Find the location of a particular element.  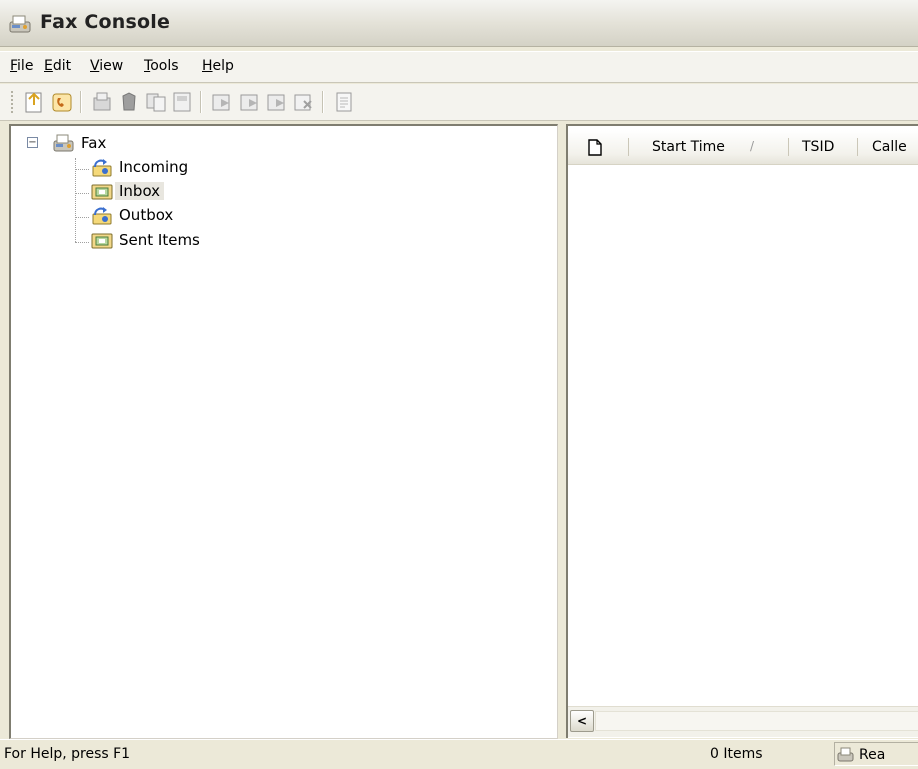

properties-icon is located at coordinates (344, 102).